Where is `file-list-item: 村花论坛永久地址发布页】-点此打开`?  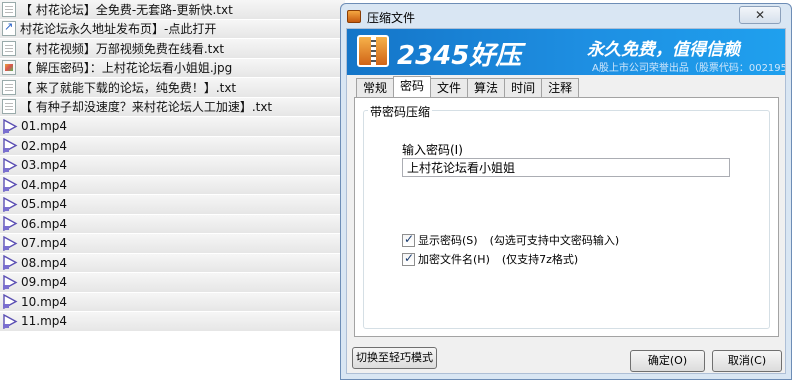 file-list-item: 村花论坛永久地址发布页】-点此打开 is located at coordinates (172, 29).